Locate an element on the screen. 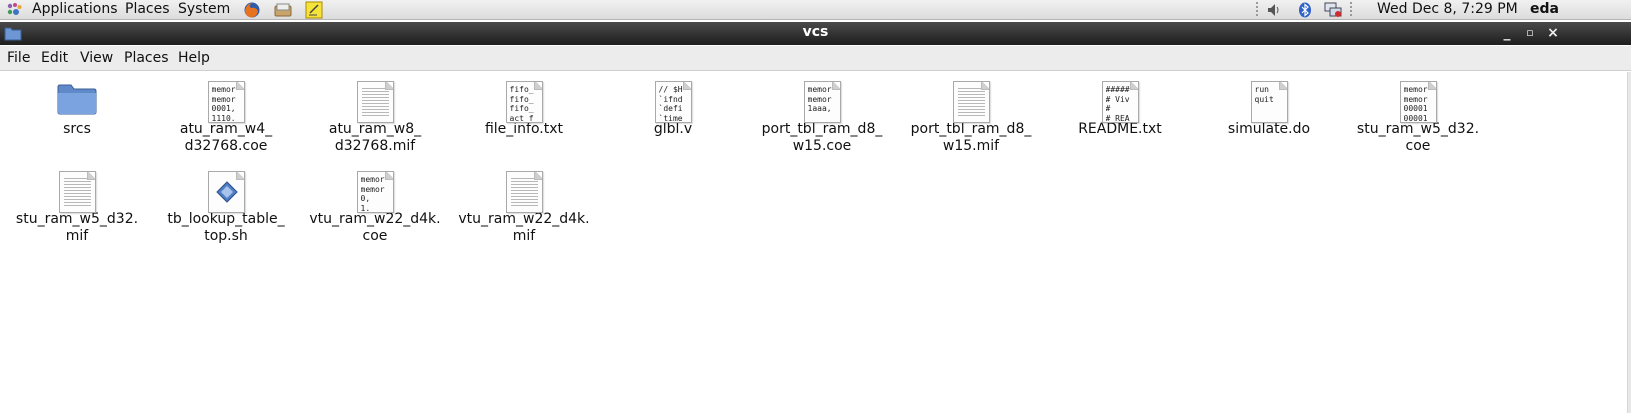  menubar: File Edit View Places Help is located at coordinates (815, 58).